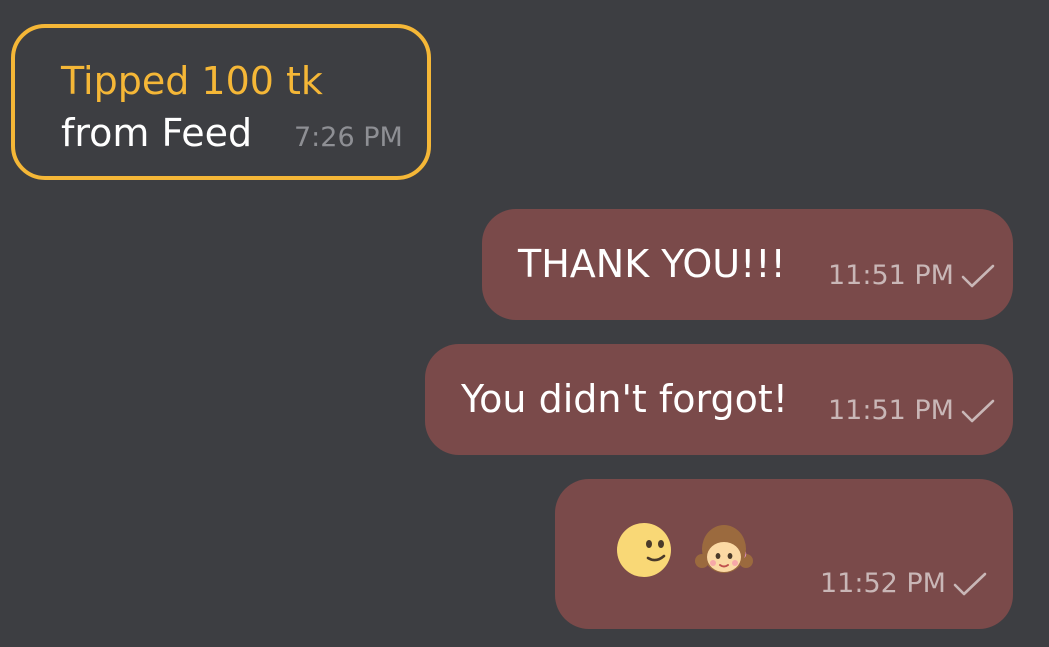 The width and height of the screenshot is (1049, 647). What do you see at coordinates (652, 264) in the screenshot?
I see `message-text: THANK YOU!!!` at bounding box center [652, 264].